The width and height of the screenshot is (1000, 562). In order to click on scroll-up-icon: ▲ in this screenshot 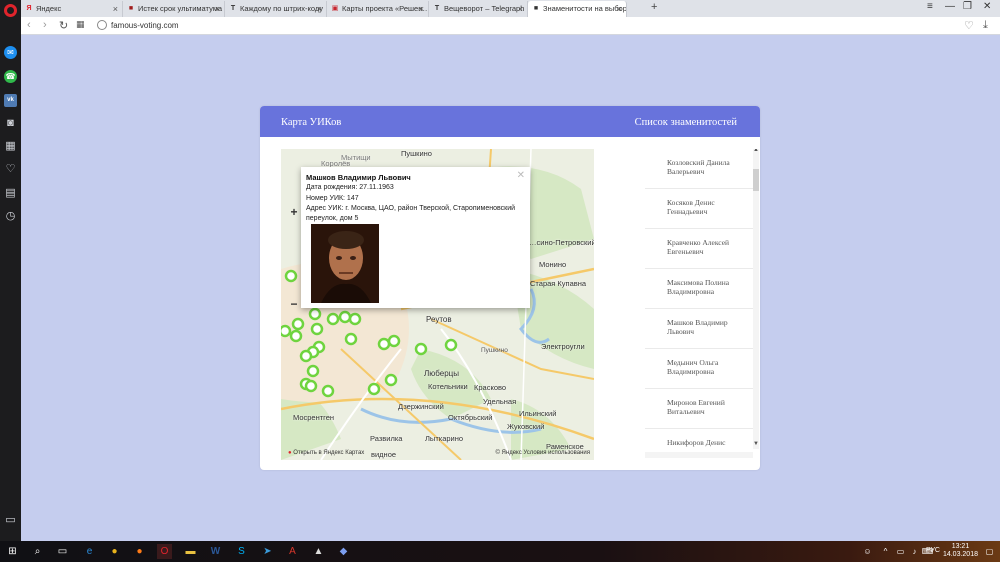, I will do `click(756, 151)`.